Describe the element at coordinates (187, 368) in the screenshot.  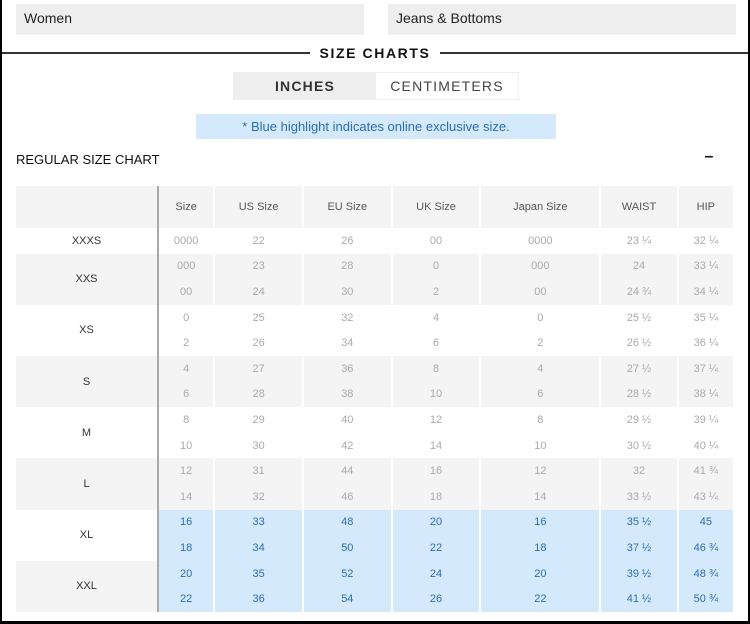
I see `table-cell: 4` at that location.